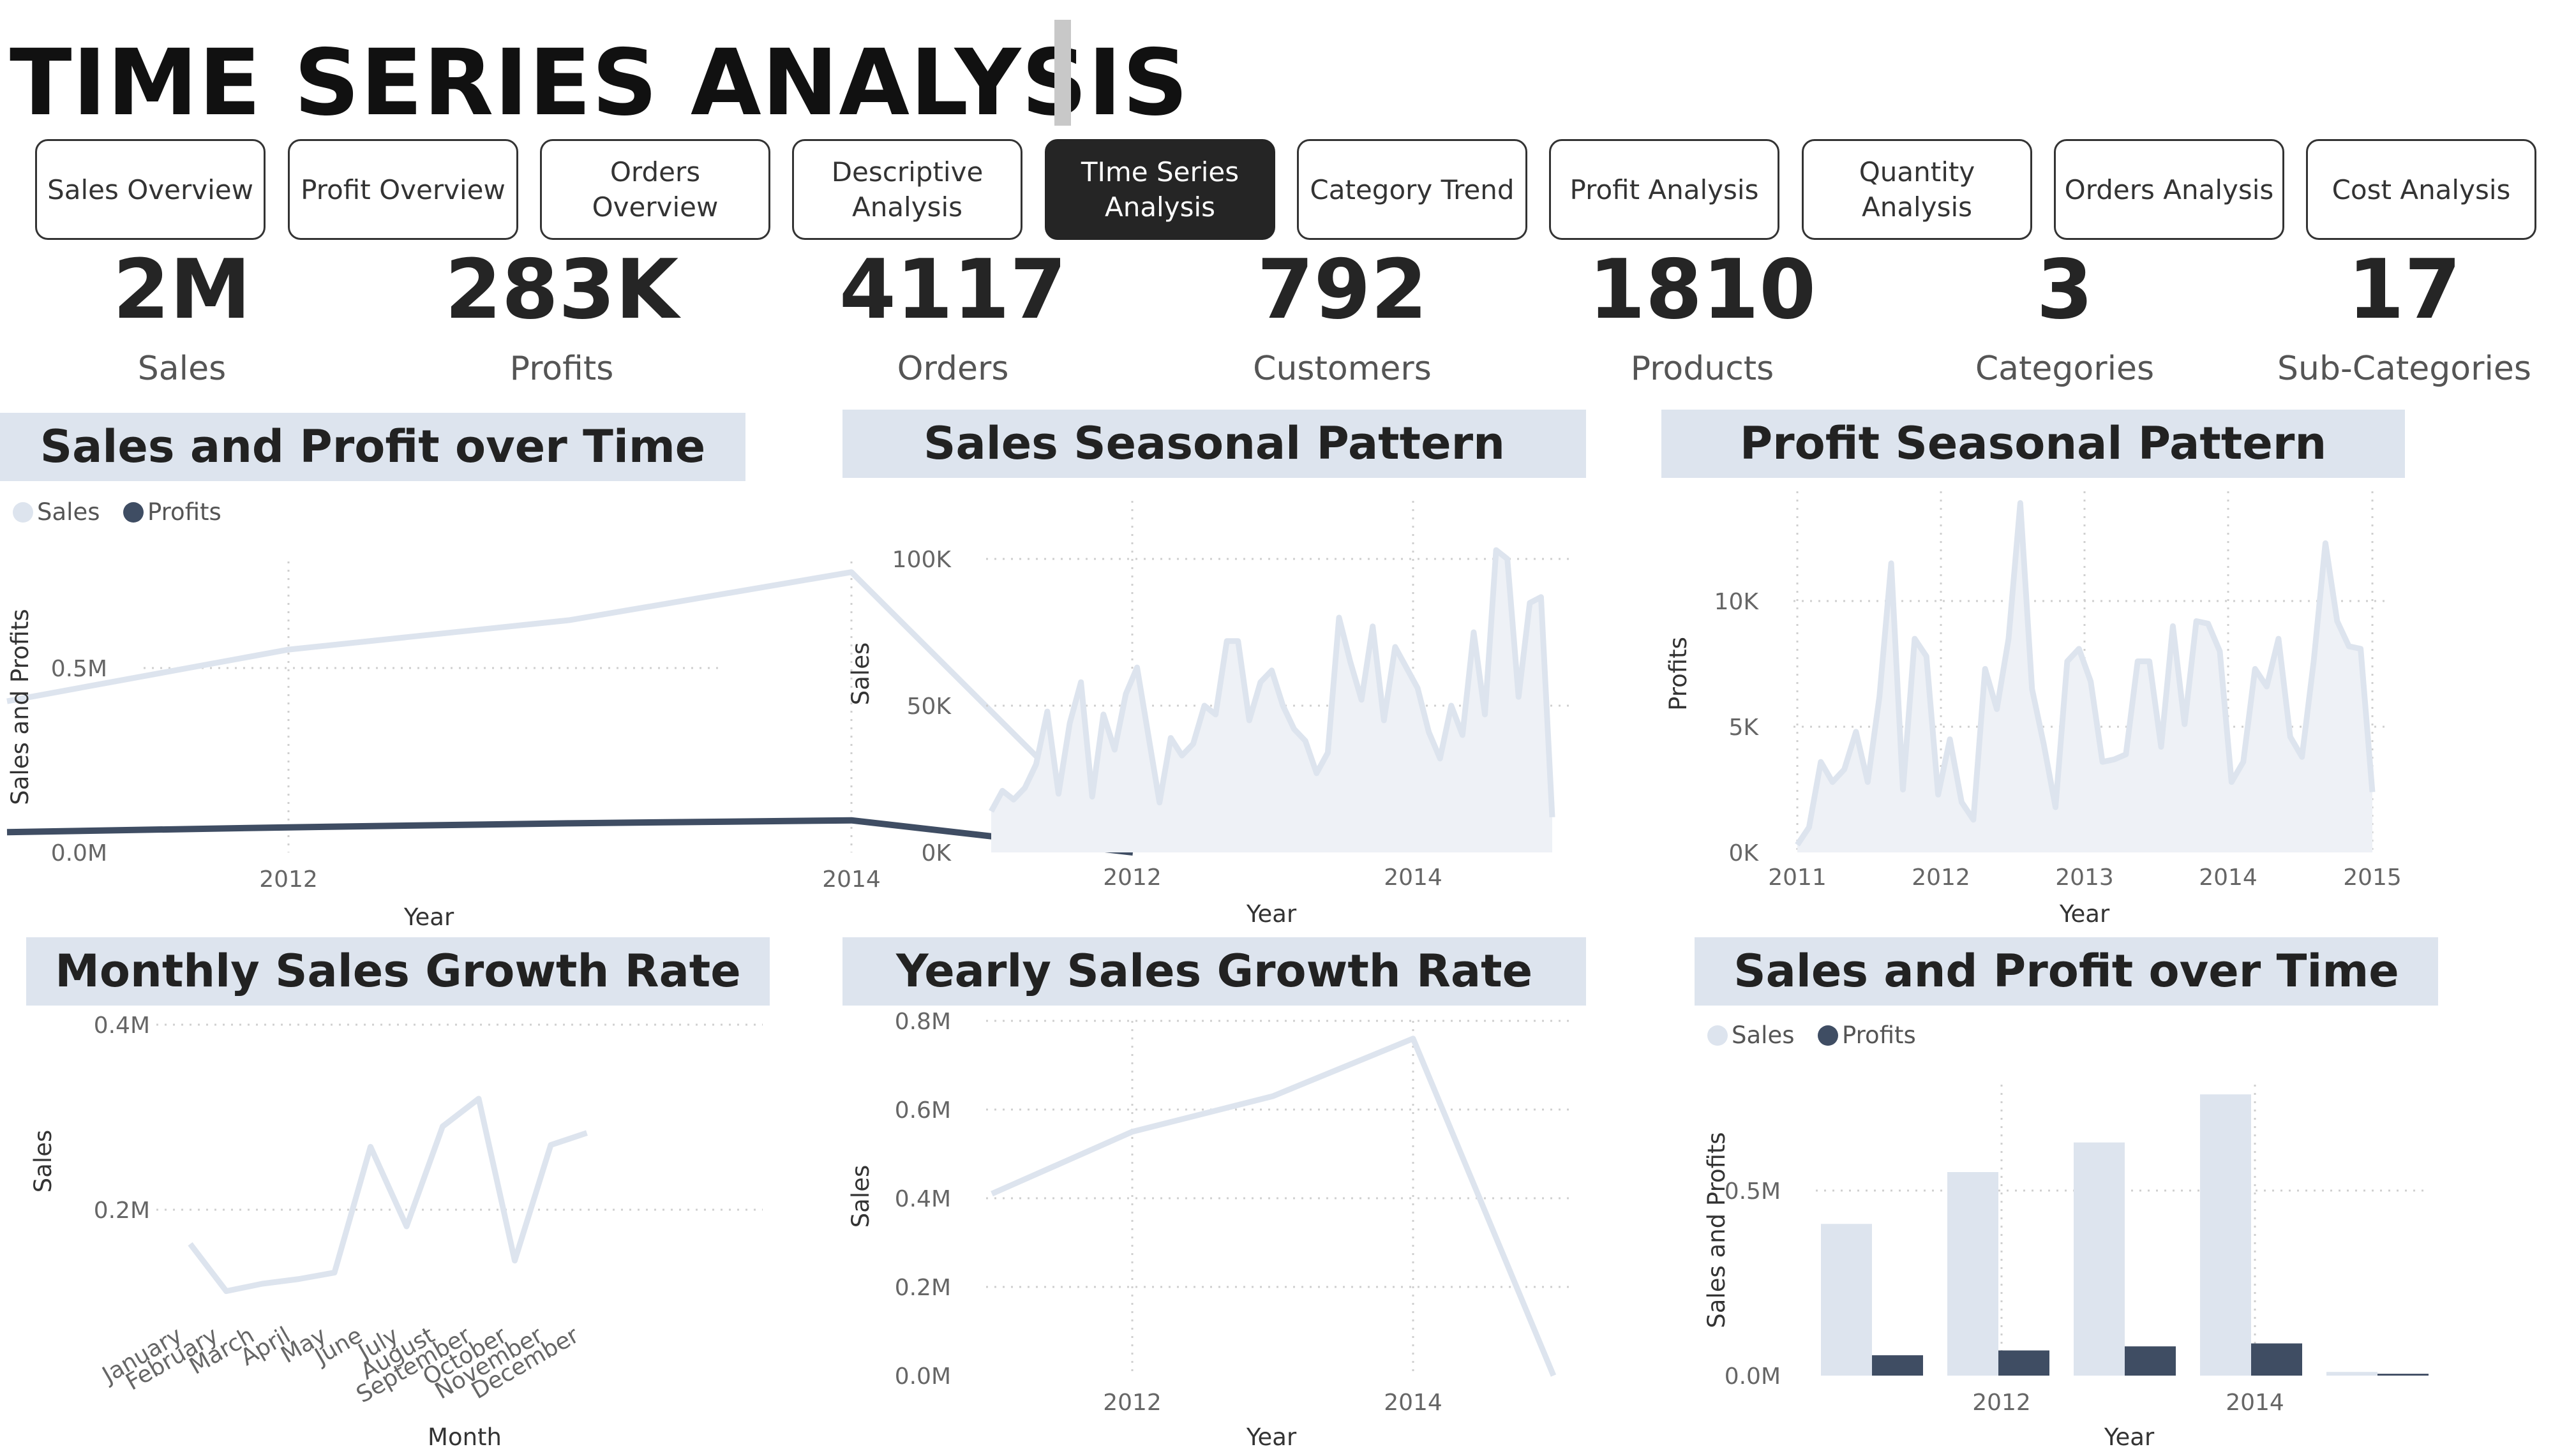 Image resolution: width=2553 pixels, height=1456 pixels. What do you see at coordinates (1274, 1206) in the screenshot?
I see `yearly-sales-line` at bounding box center [1274, 1206].